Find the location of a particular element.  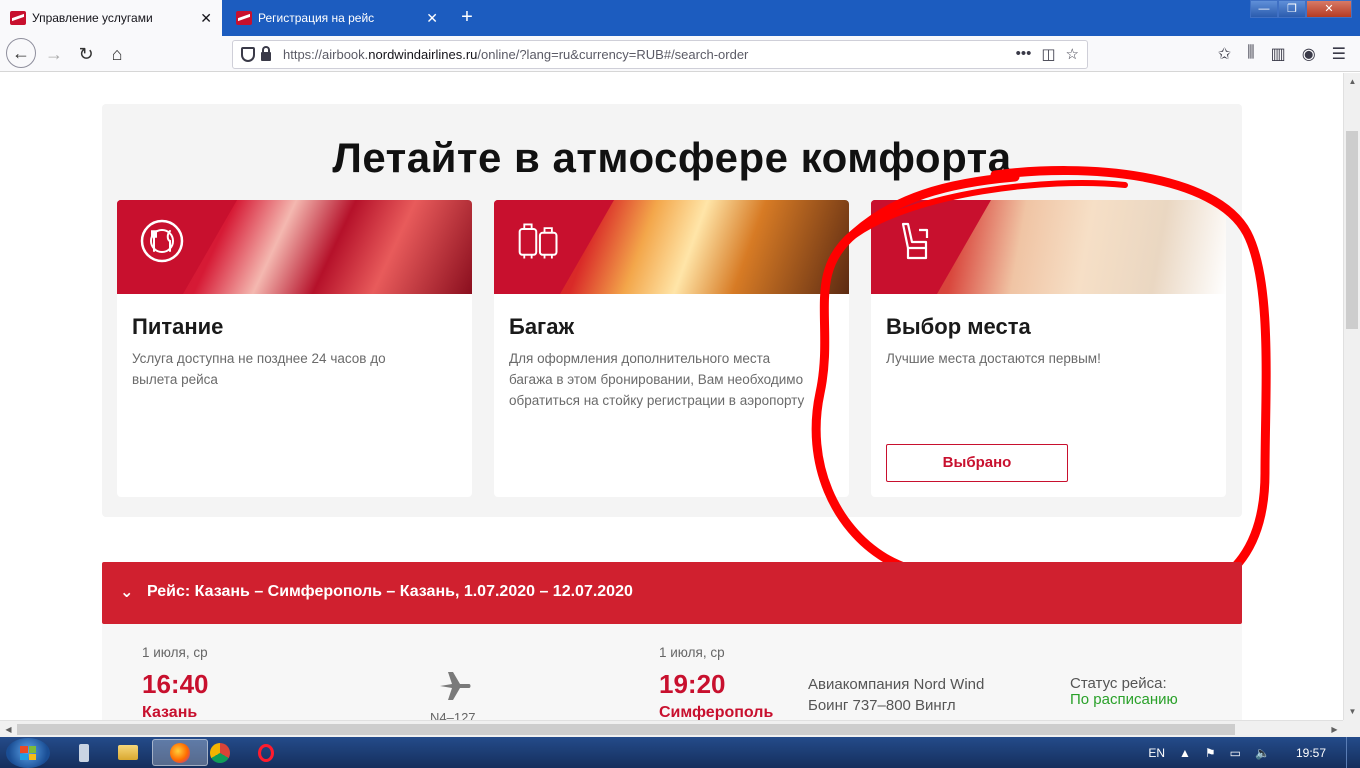

pocket-icon: ◫ is located at coordinates (1048, 54).